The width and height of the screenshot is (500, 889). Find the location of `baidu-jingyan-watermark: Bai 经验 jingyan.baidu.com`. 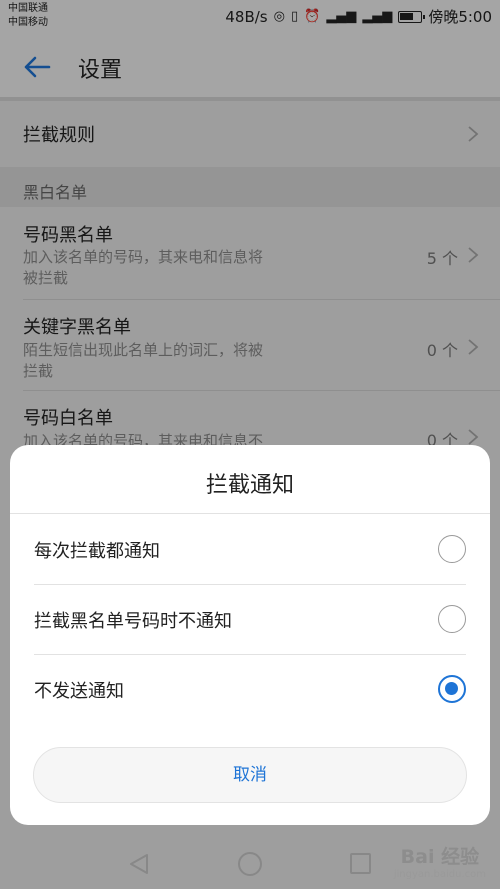

baidu-jingyan-watermark: Bai 经验 jingyan.baidu.com is located at coordinates (440, 861).